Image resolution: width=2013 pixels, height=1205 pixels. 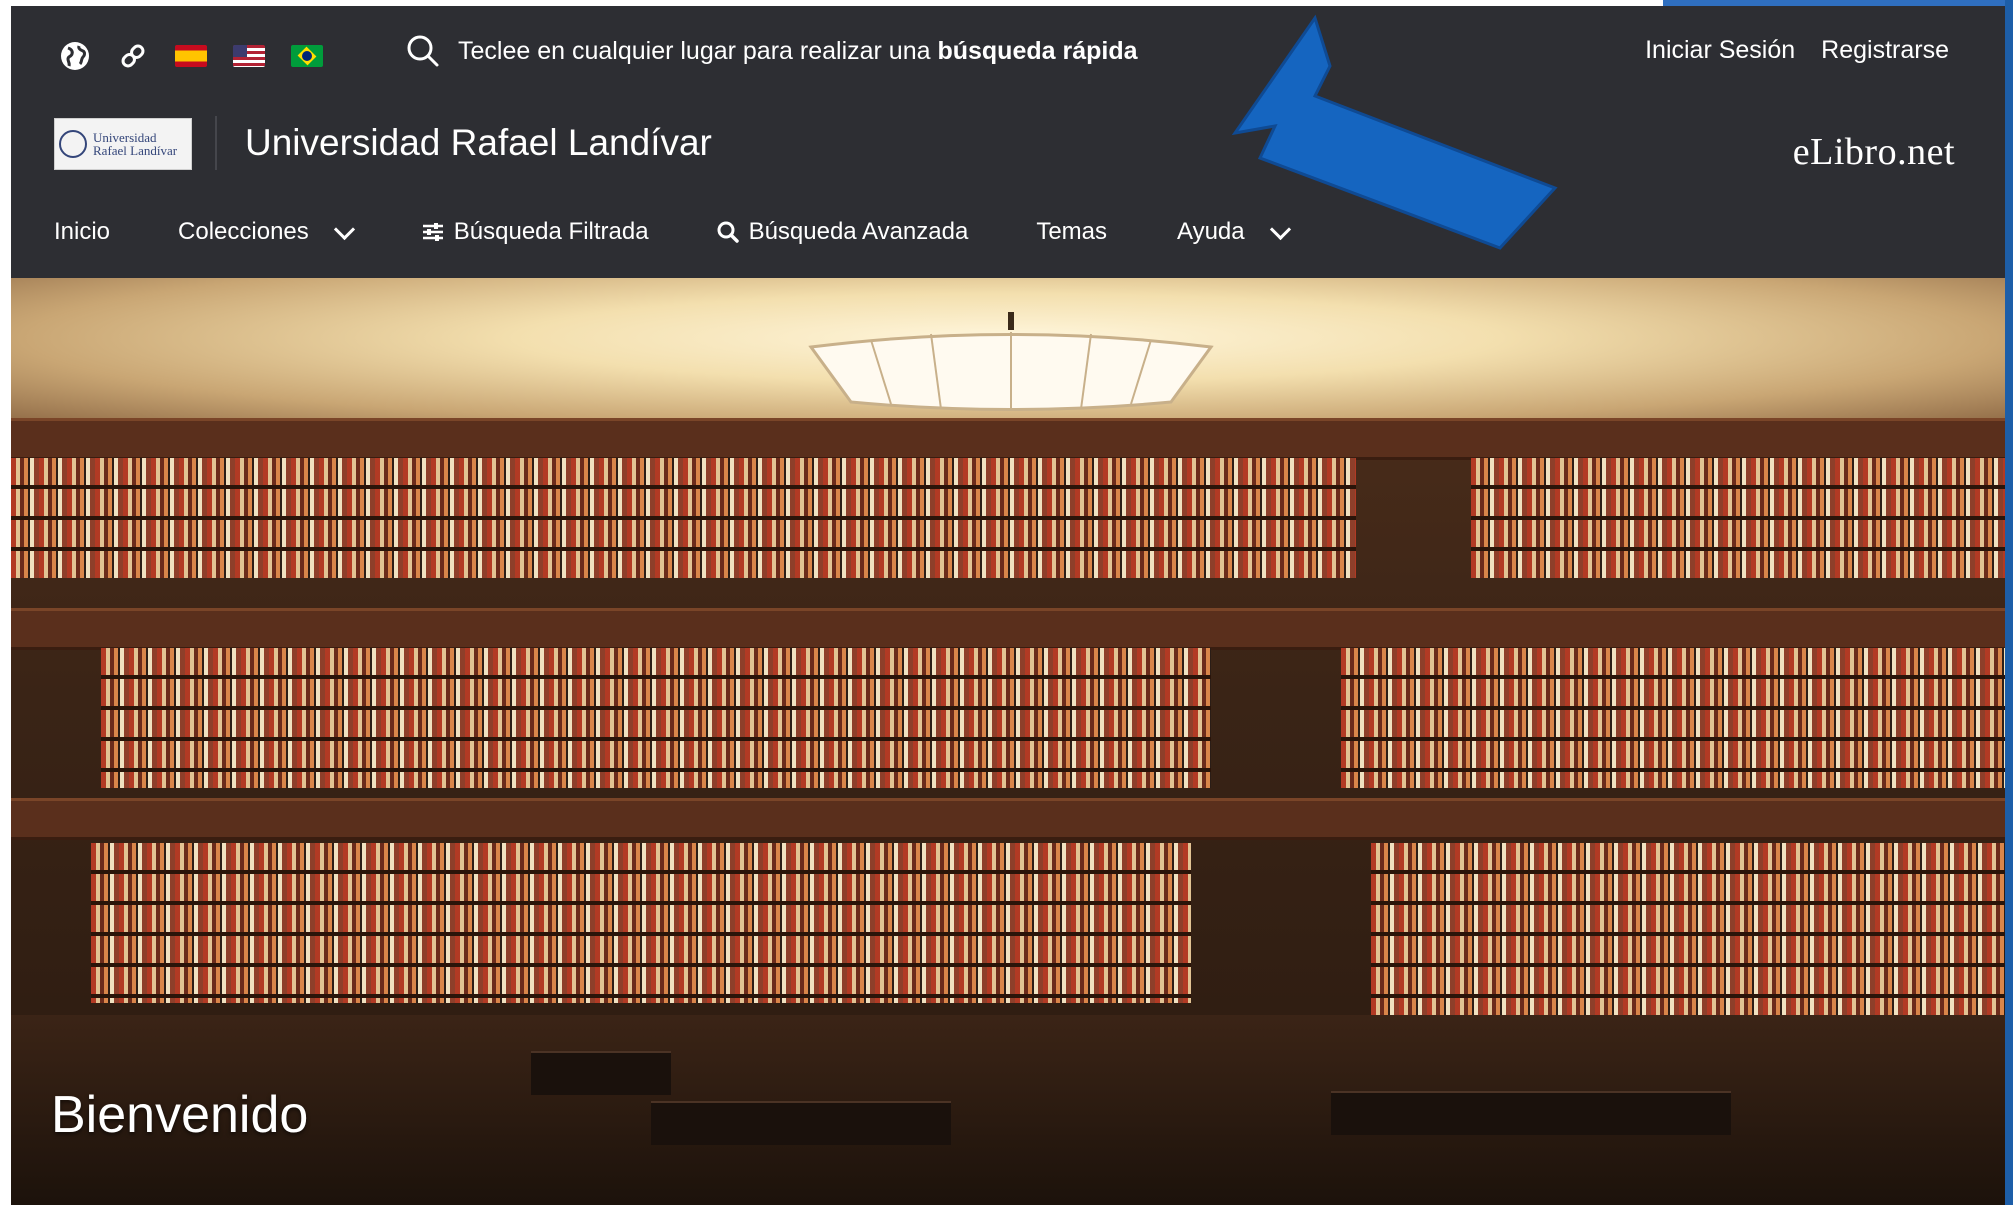 I want to click on chandelier-icon, so click(x=1011, y=361).